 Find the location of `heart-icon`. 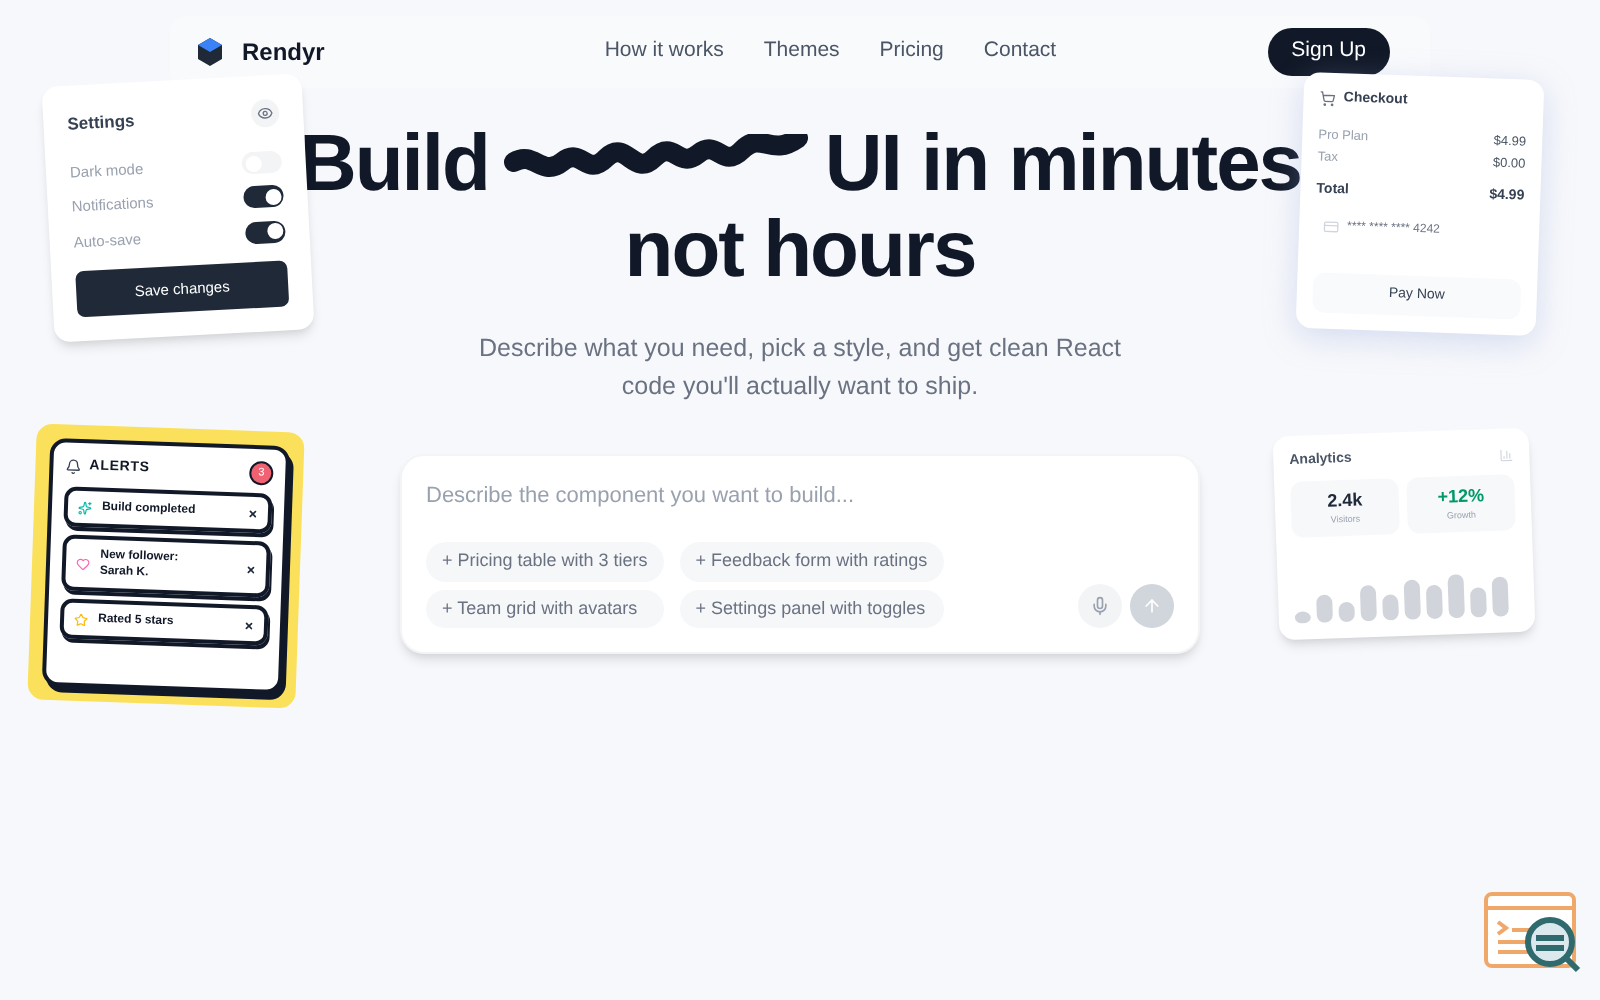

heart-icon is located at coordinates (83, 563).